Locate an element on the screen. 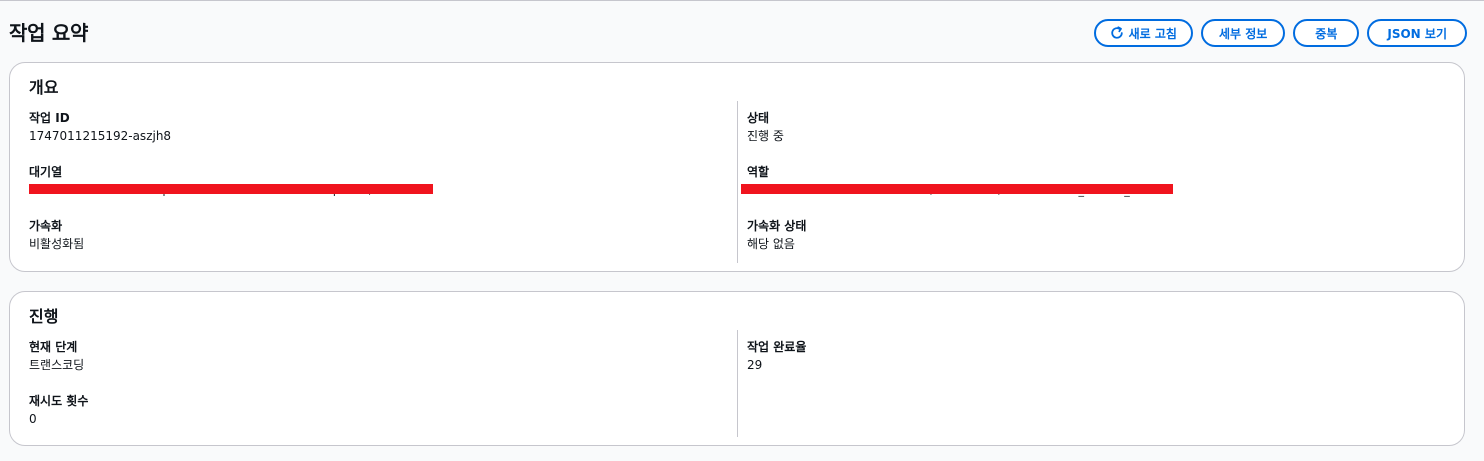 This screenshot has height=461, width=1484. status-label: 상태 is located at coordinates (758, 118).